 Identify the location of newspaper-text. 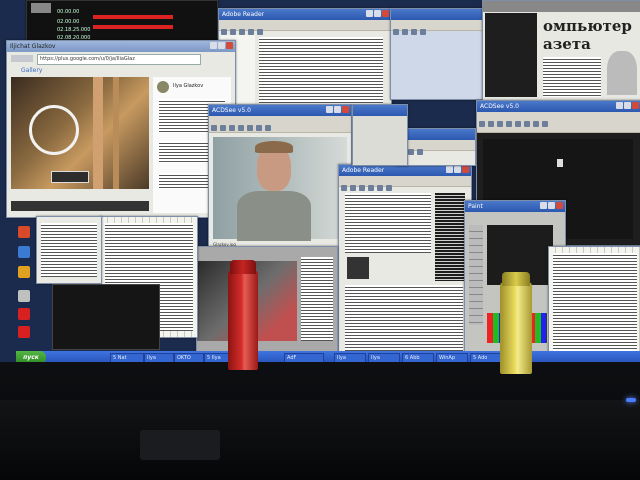
(572, 77).